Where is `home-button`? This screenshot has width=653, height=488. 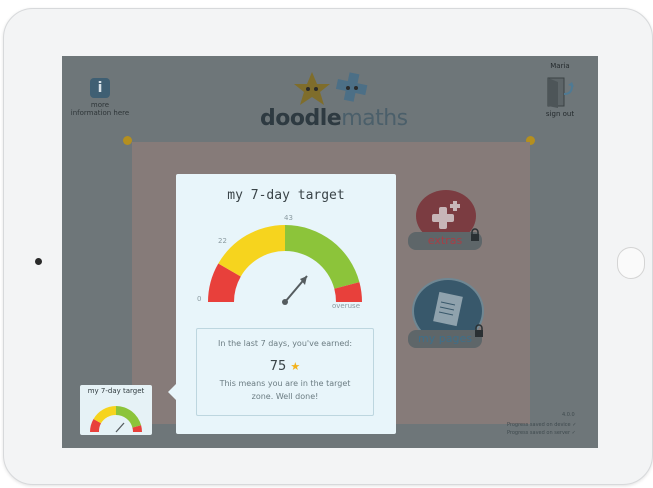
home-button is located at coordinates (631, 263).